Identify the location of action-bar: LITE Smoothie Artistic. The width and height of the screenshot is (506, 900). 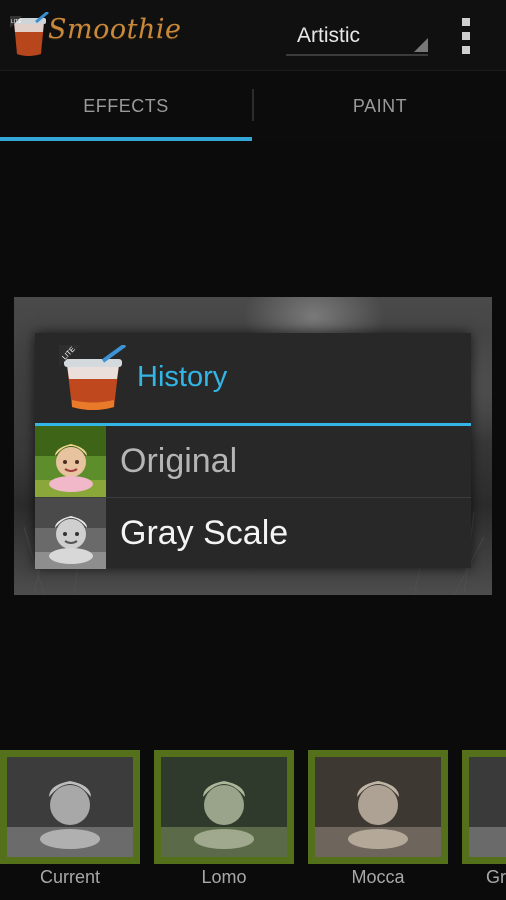
(253, 35).